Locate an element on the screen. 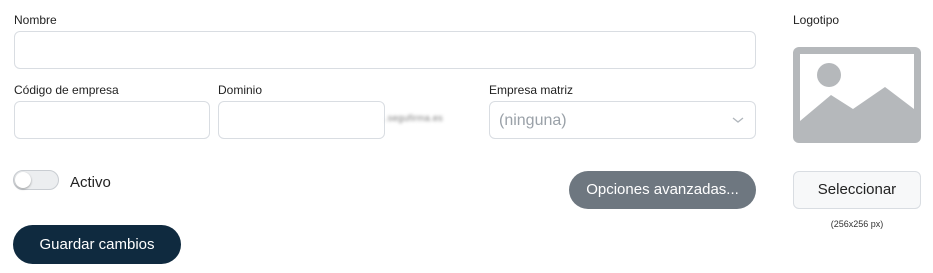 Image resolution: width=933 pixels, height=273 pixels. toggle-knob is located at coordinates (23, 180).